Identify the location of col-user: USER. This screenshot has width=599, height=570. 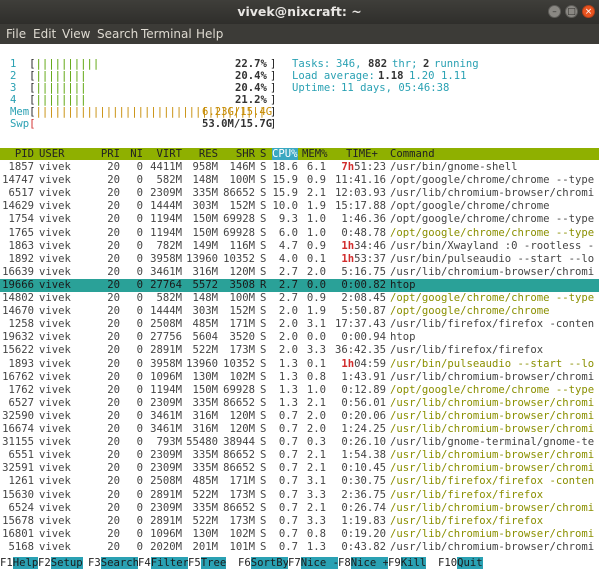
(52, 154).